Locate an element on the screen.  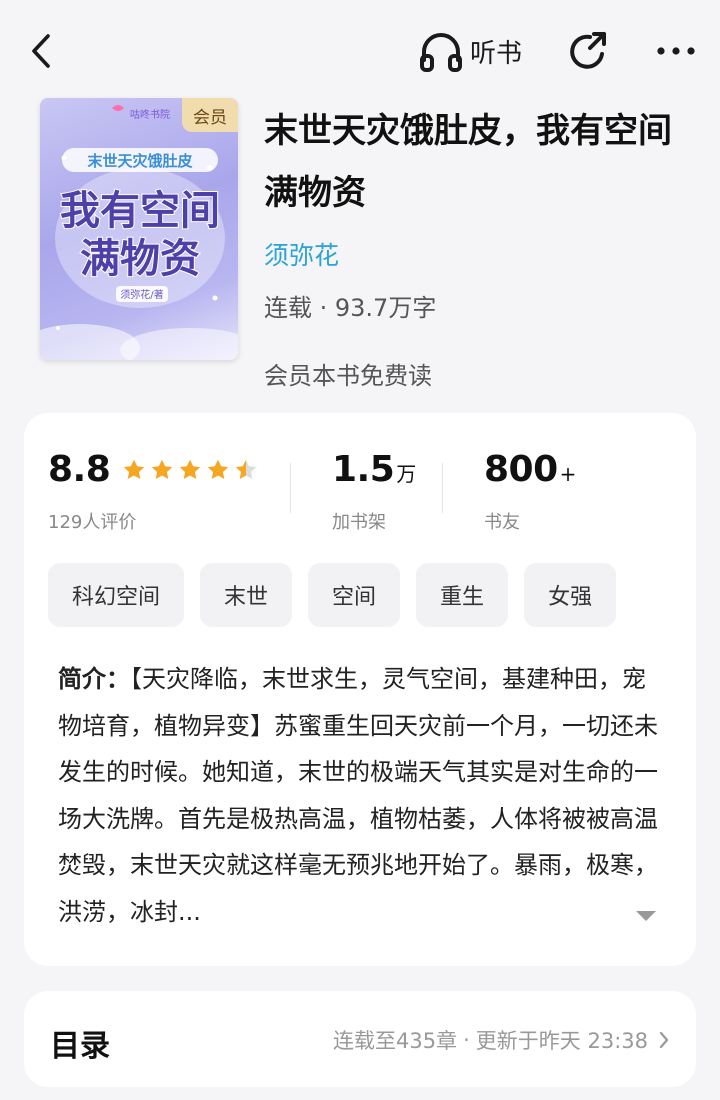
more-button is located at coordinates (676, 51).